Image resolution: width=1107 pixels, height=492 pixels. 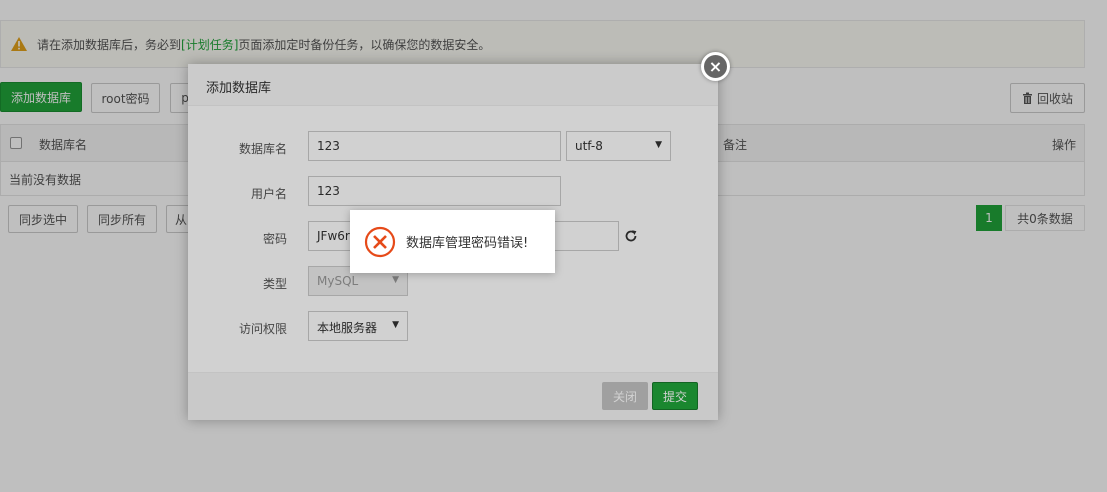 What do you see at coordinates (467, 243) in the screenshot?
I see `error-message: 数据库管理密码错误!` at bounding box center [467, 243].